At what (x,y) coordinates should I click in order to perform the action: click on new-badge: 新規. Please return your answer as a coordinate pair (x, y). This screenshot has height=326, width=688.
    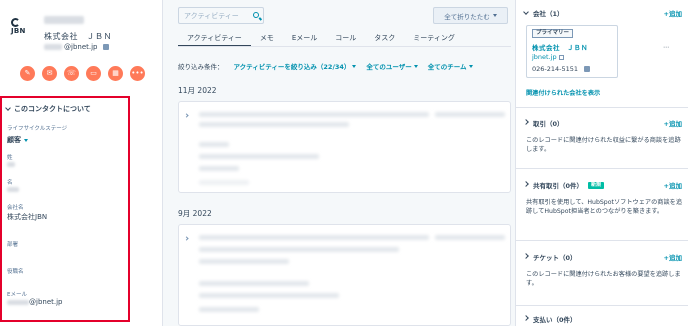
    Looking at the image, I should click on (596, 185).